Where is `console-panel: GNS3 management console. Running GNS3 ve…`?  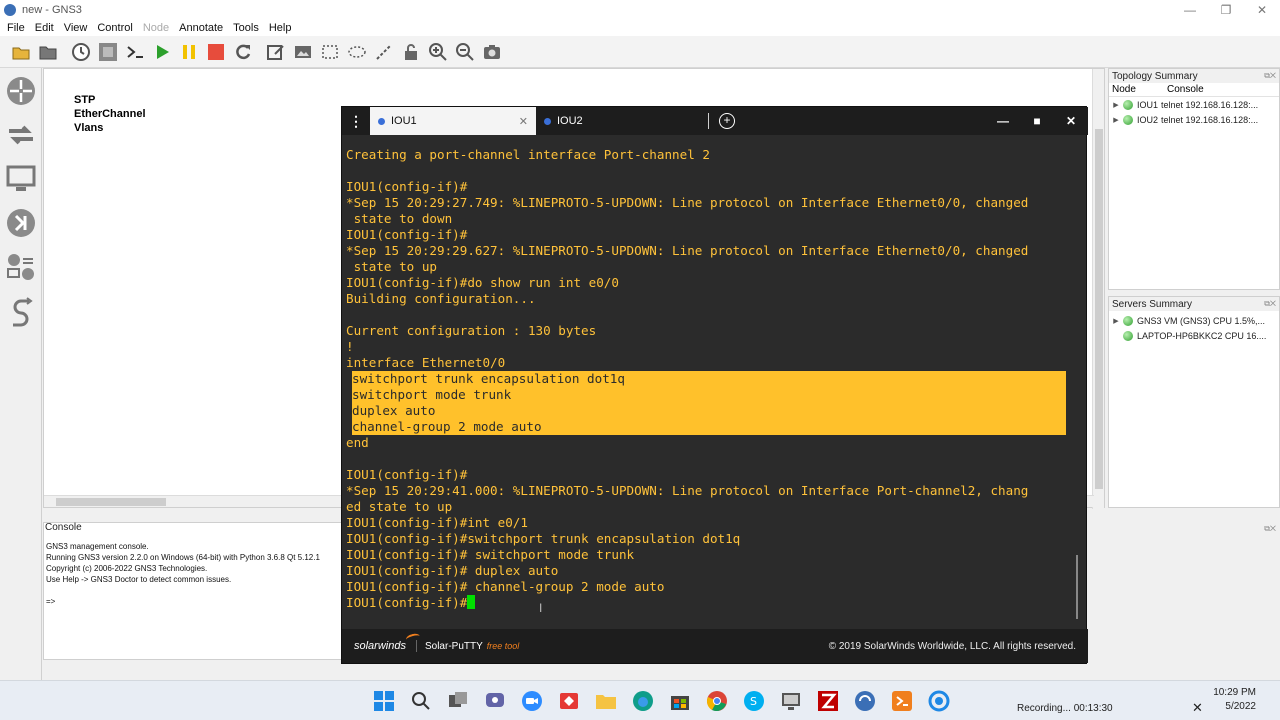
console-panel: GNS3 management console. Running GNS3 ve… is located at coordinates (193, 591).